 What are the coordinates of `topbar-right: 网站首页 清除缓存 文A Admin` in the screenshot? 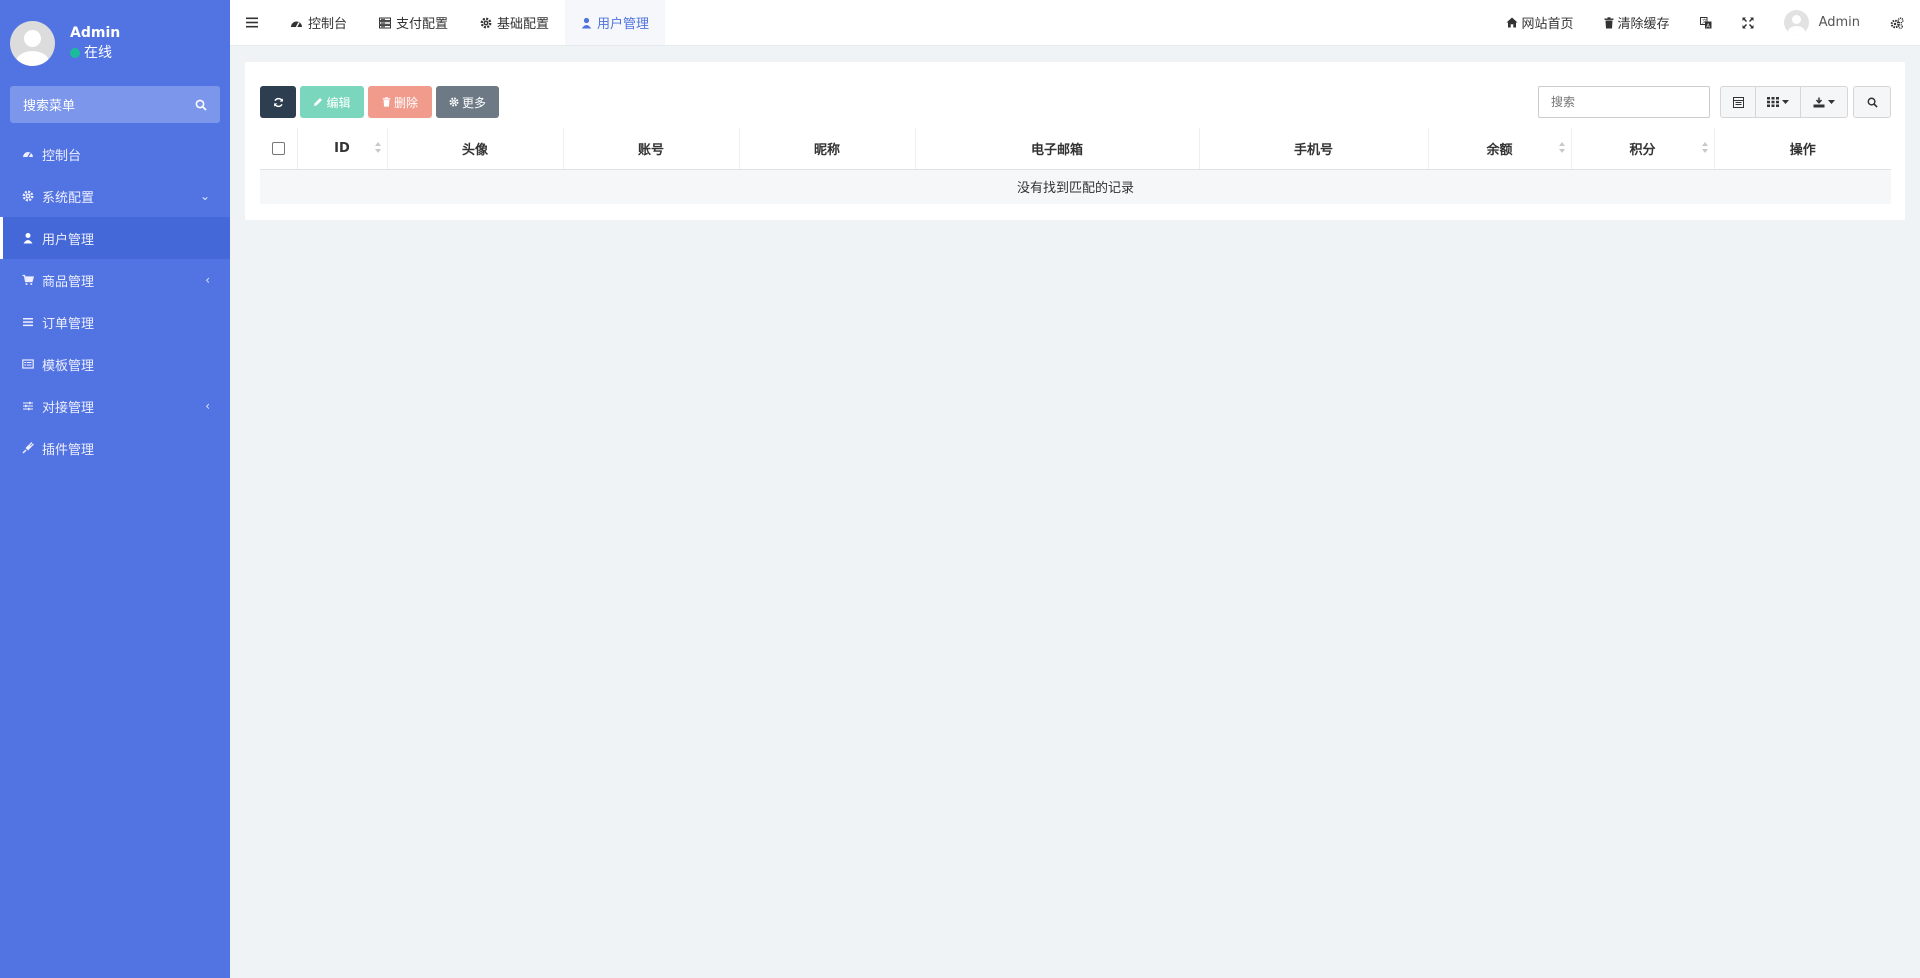 It's located at (1705, 22).